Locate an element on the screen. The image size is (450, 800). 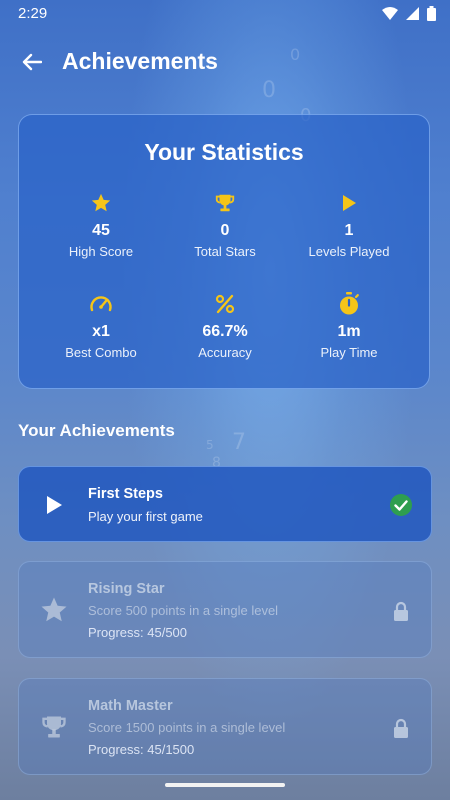
status-bar: 2:29 is located at coordinates (225, 14).